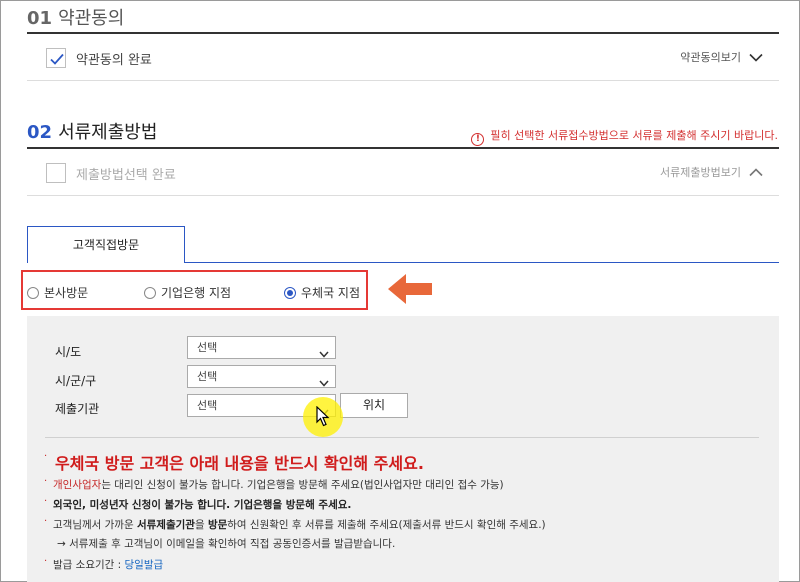 The image size is (800, 582). I want to click on sido-select: 선택, so click(261, 347).